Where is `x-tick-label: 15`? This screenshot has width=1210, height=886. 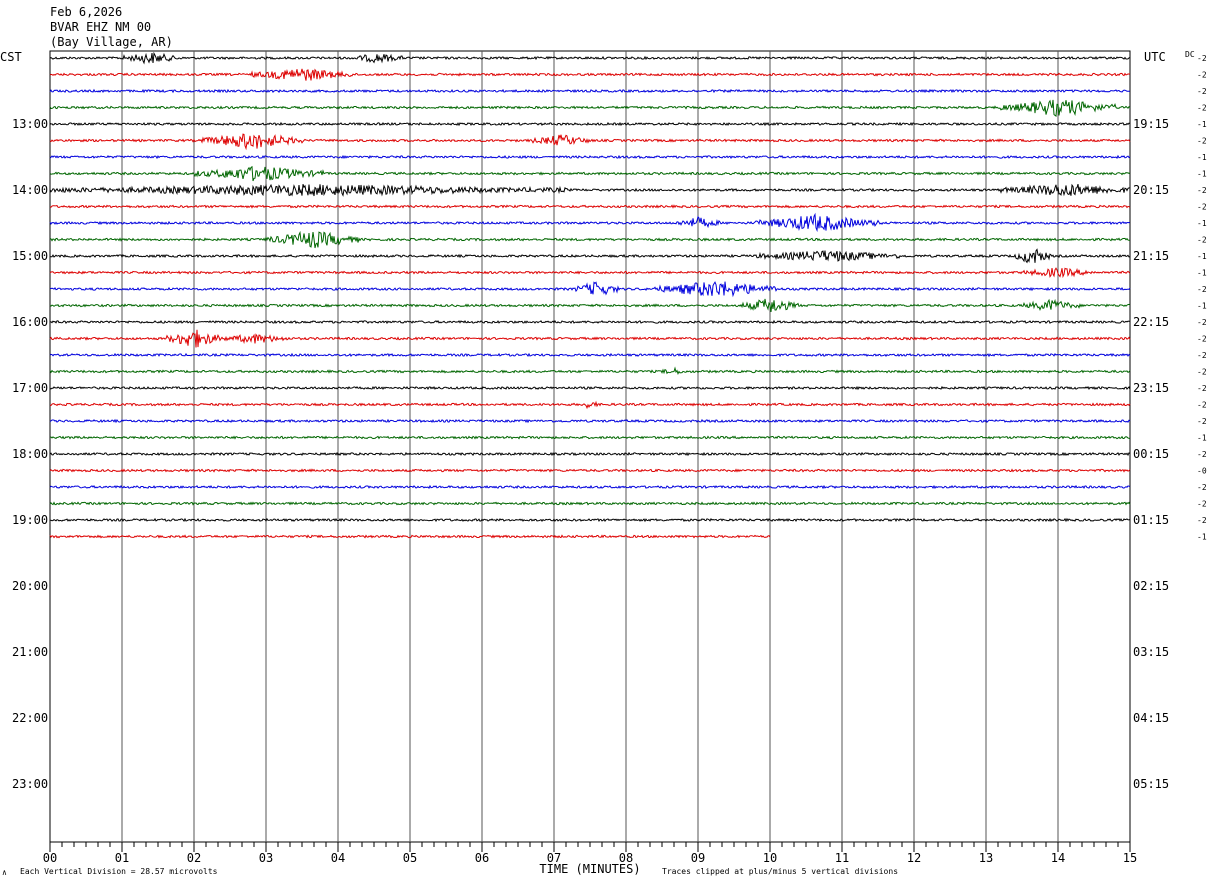
x-tick-label: 15 is located at coordinates (1130, 858).